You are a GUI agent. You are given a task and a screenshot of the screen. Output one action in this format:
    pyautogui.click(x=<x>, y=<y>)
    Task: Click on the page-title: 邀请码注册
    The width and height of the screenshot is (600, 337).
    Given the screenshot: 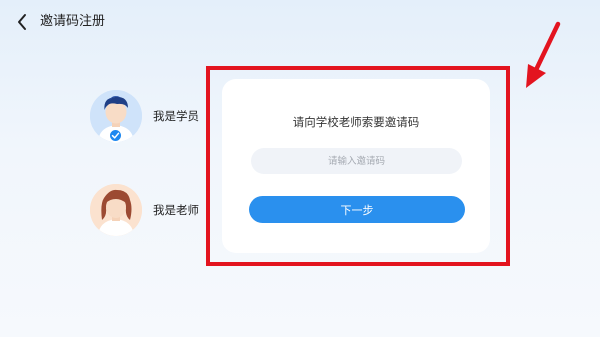 What is the action you would take?
    pyautogui.click(x=73, y=21)
    